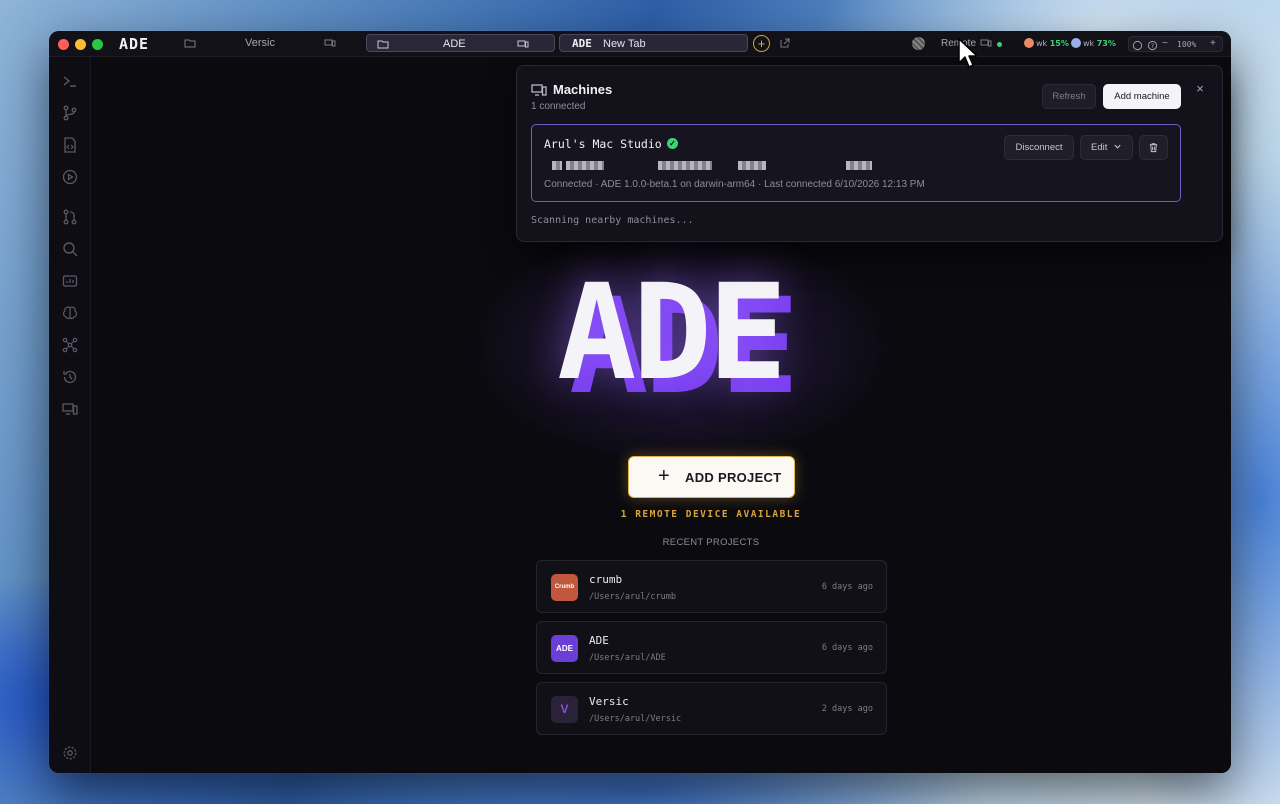 This screenshot has height=804, width=1280. What do you see at coordinates (664, 476) in the screenshot?
I see `plus-icon: +` at bounding box center [664, 476].